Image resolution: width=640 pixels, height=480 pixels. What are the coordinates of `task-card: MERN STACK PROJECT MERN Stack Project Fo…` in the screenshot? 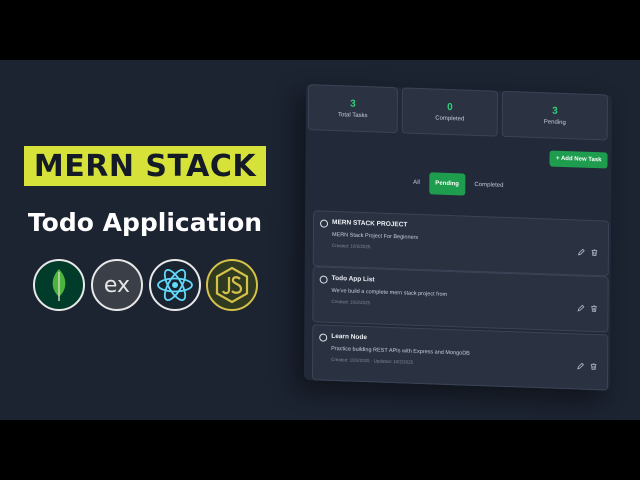 It's located at (461, 243).